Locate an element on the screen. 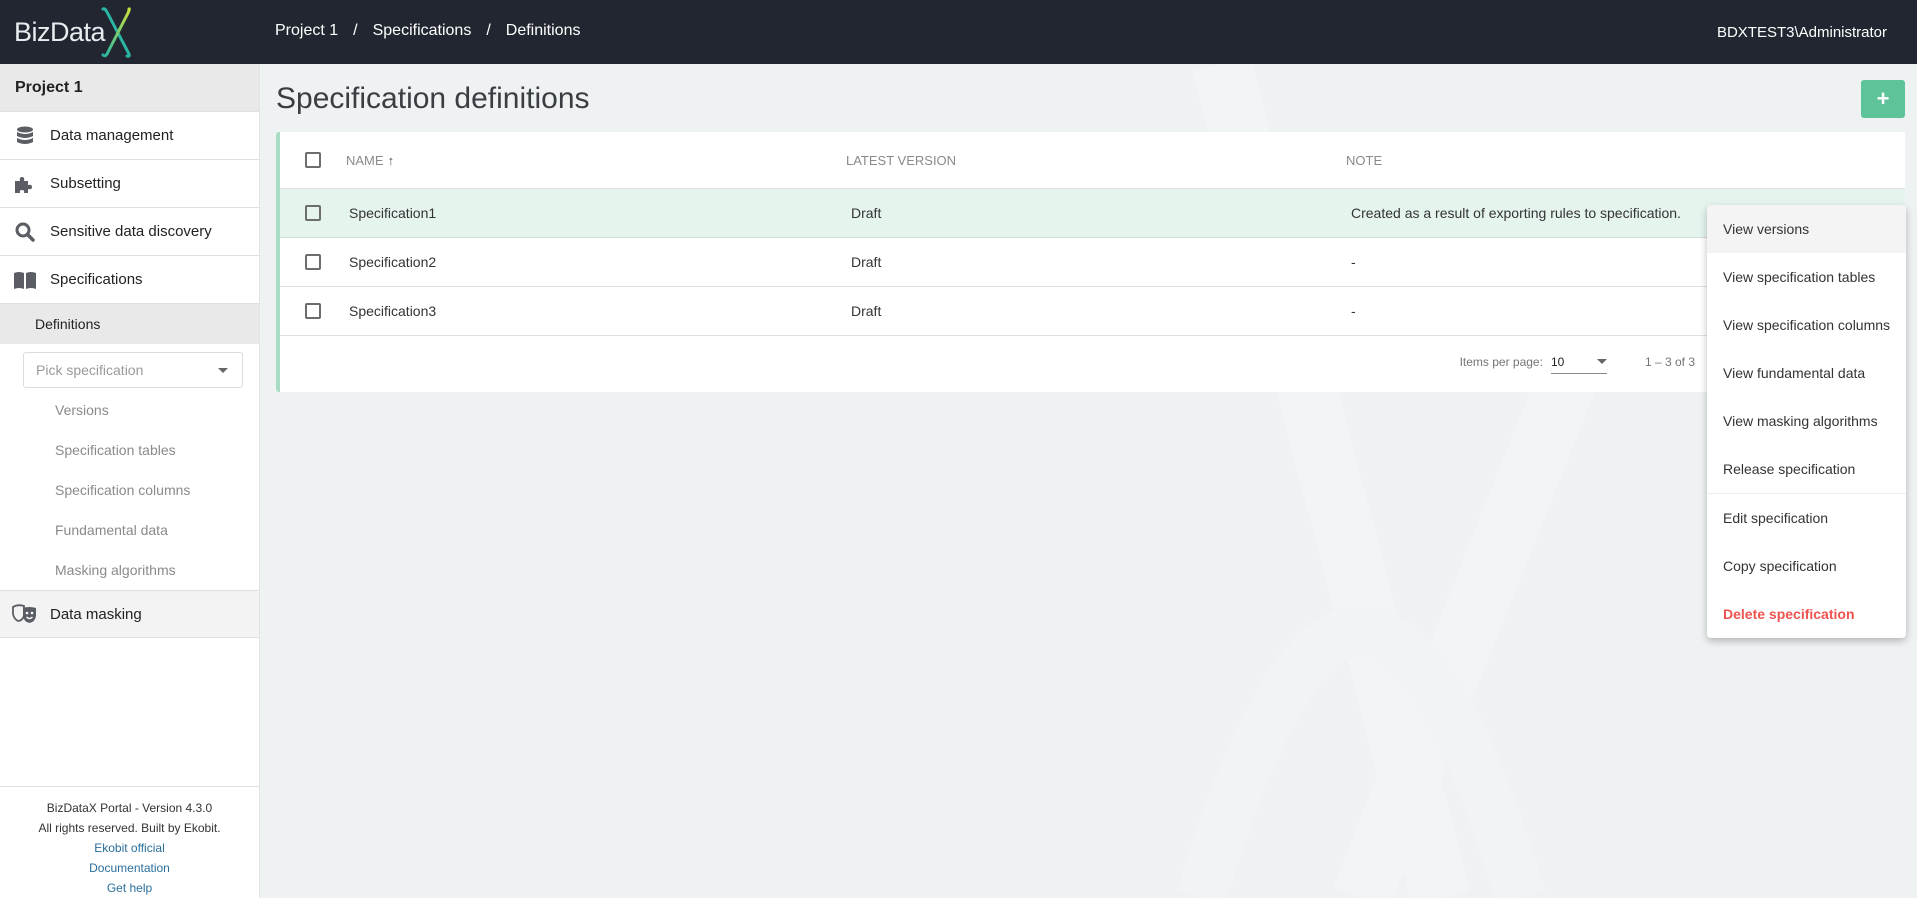 This screenshot has height=898, width=1917. sidebar-subitem-versions: Versions is located at coordinates (129, 410).